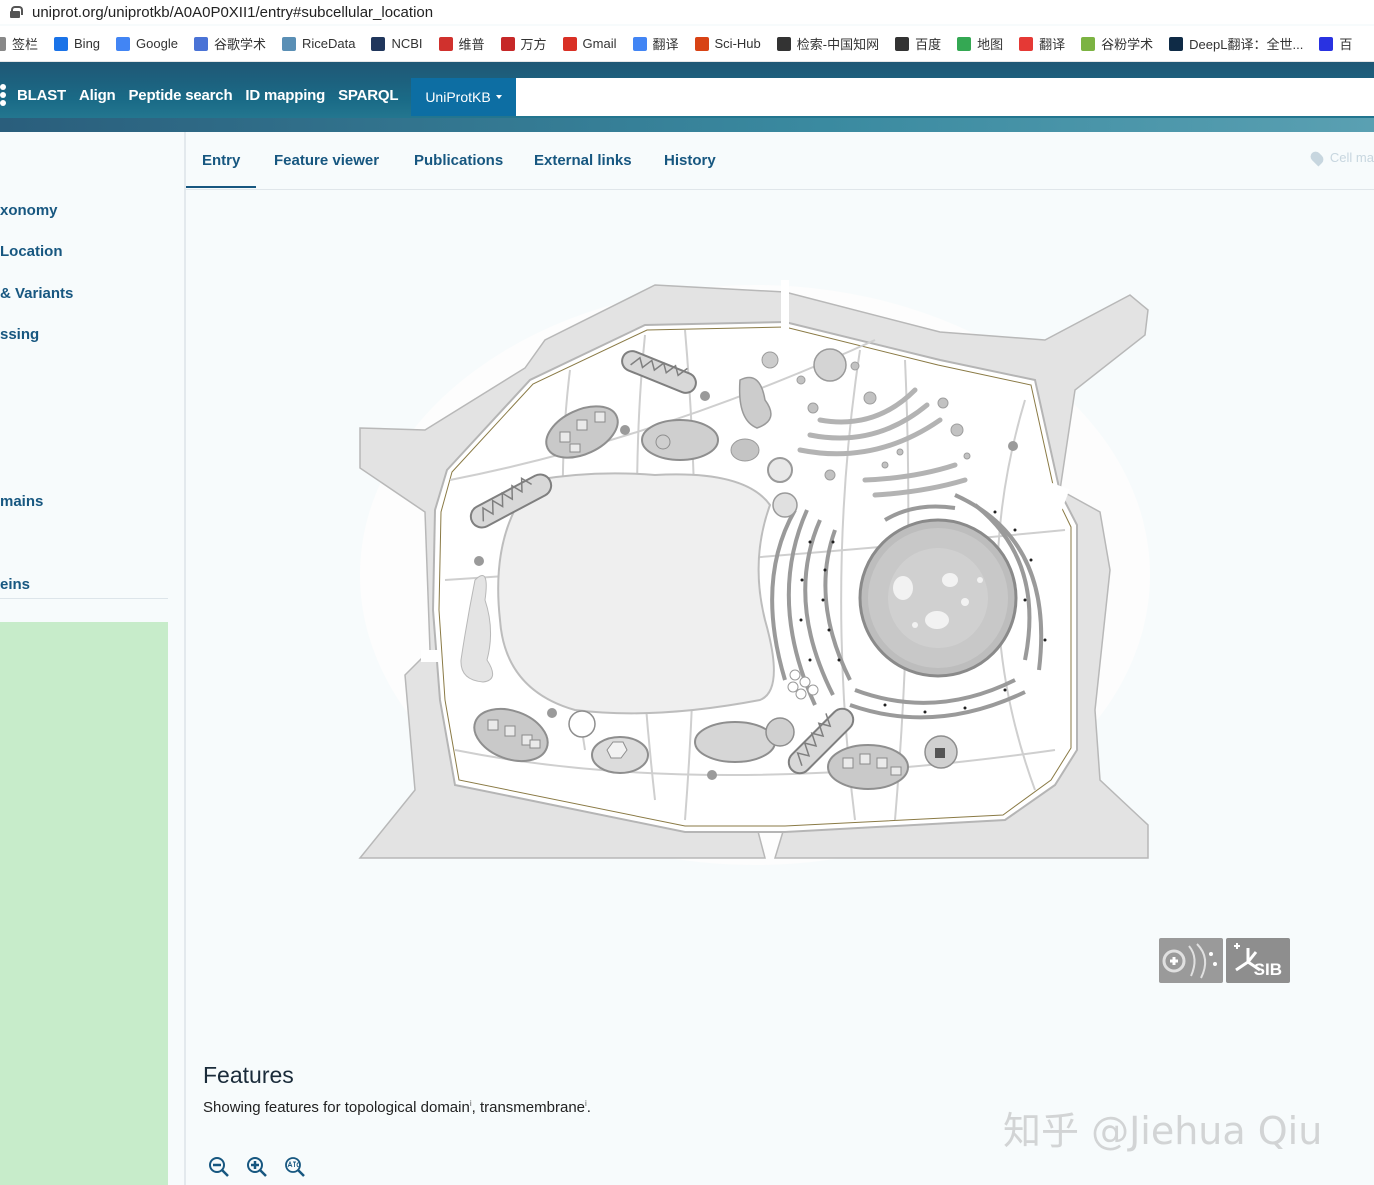 Image resolution: width=1374 pixels, height=1185 pixels. What do you see at coordinates (41, 95) in the screenshot?
I see `nav-link-blast: BLAST` at bounding box center [41, 95].